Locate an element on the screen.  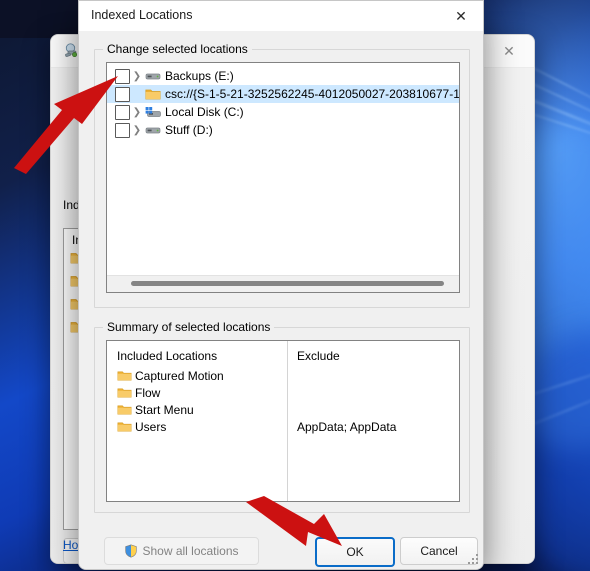
tree-row-local-disk-c: ❯ Local Disk (C:) is located at coordinates (283, 112).